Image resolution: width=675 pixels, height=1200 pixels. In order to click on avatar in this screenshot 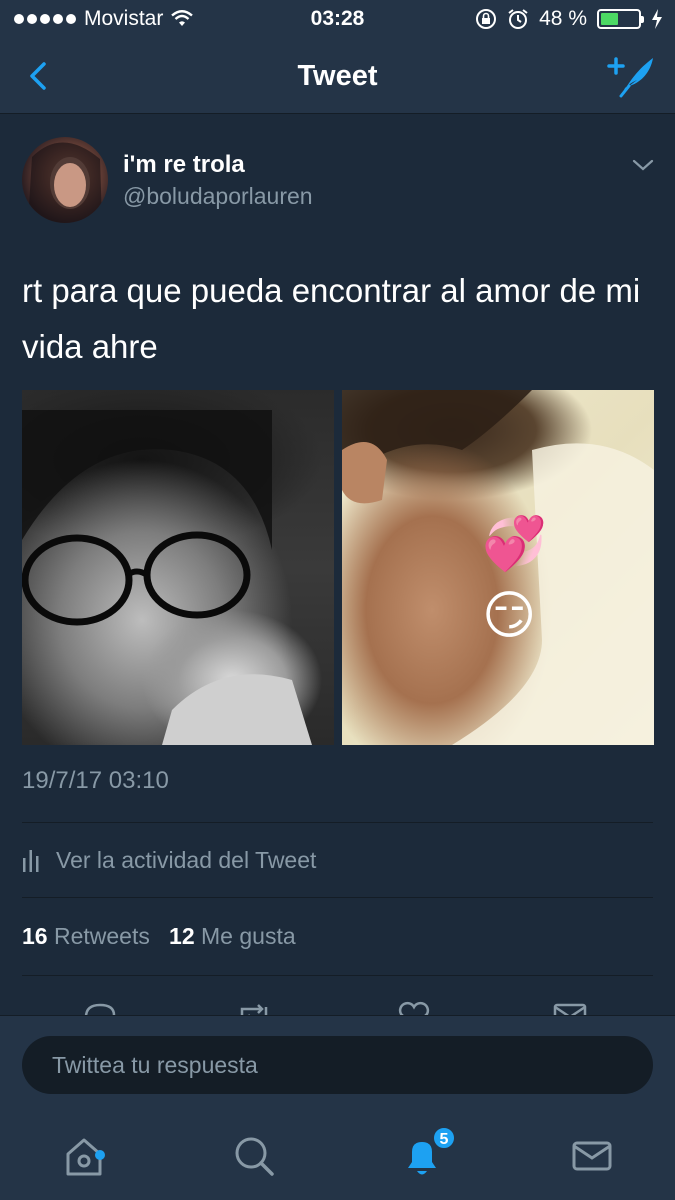, I will do `click(65, 180)`.